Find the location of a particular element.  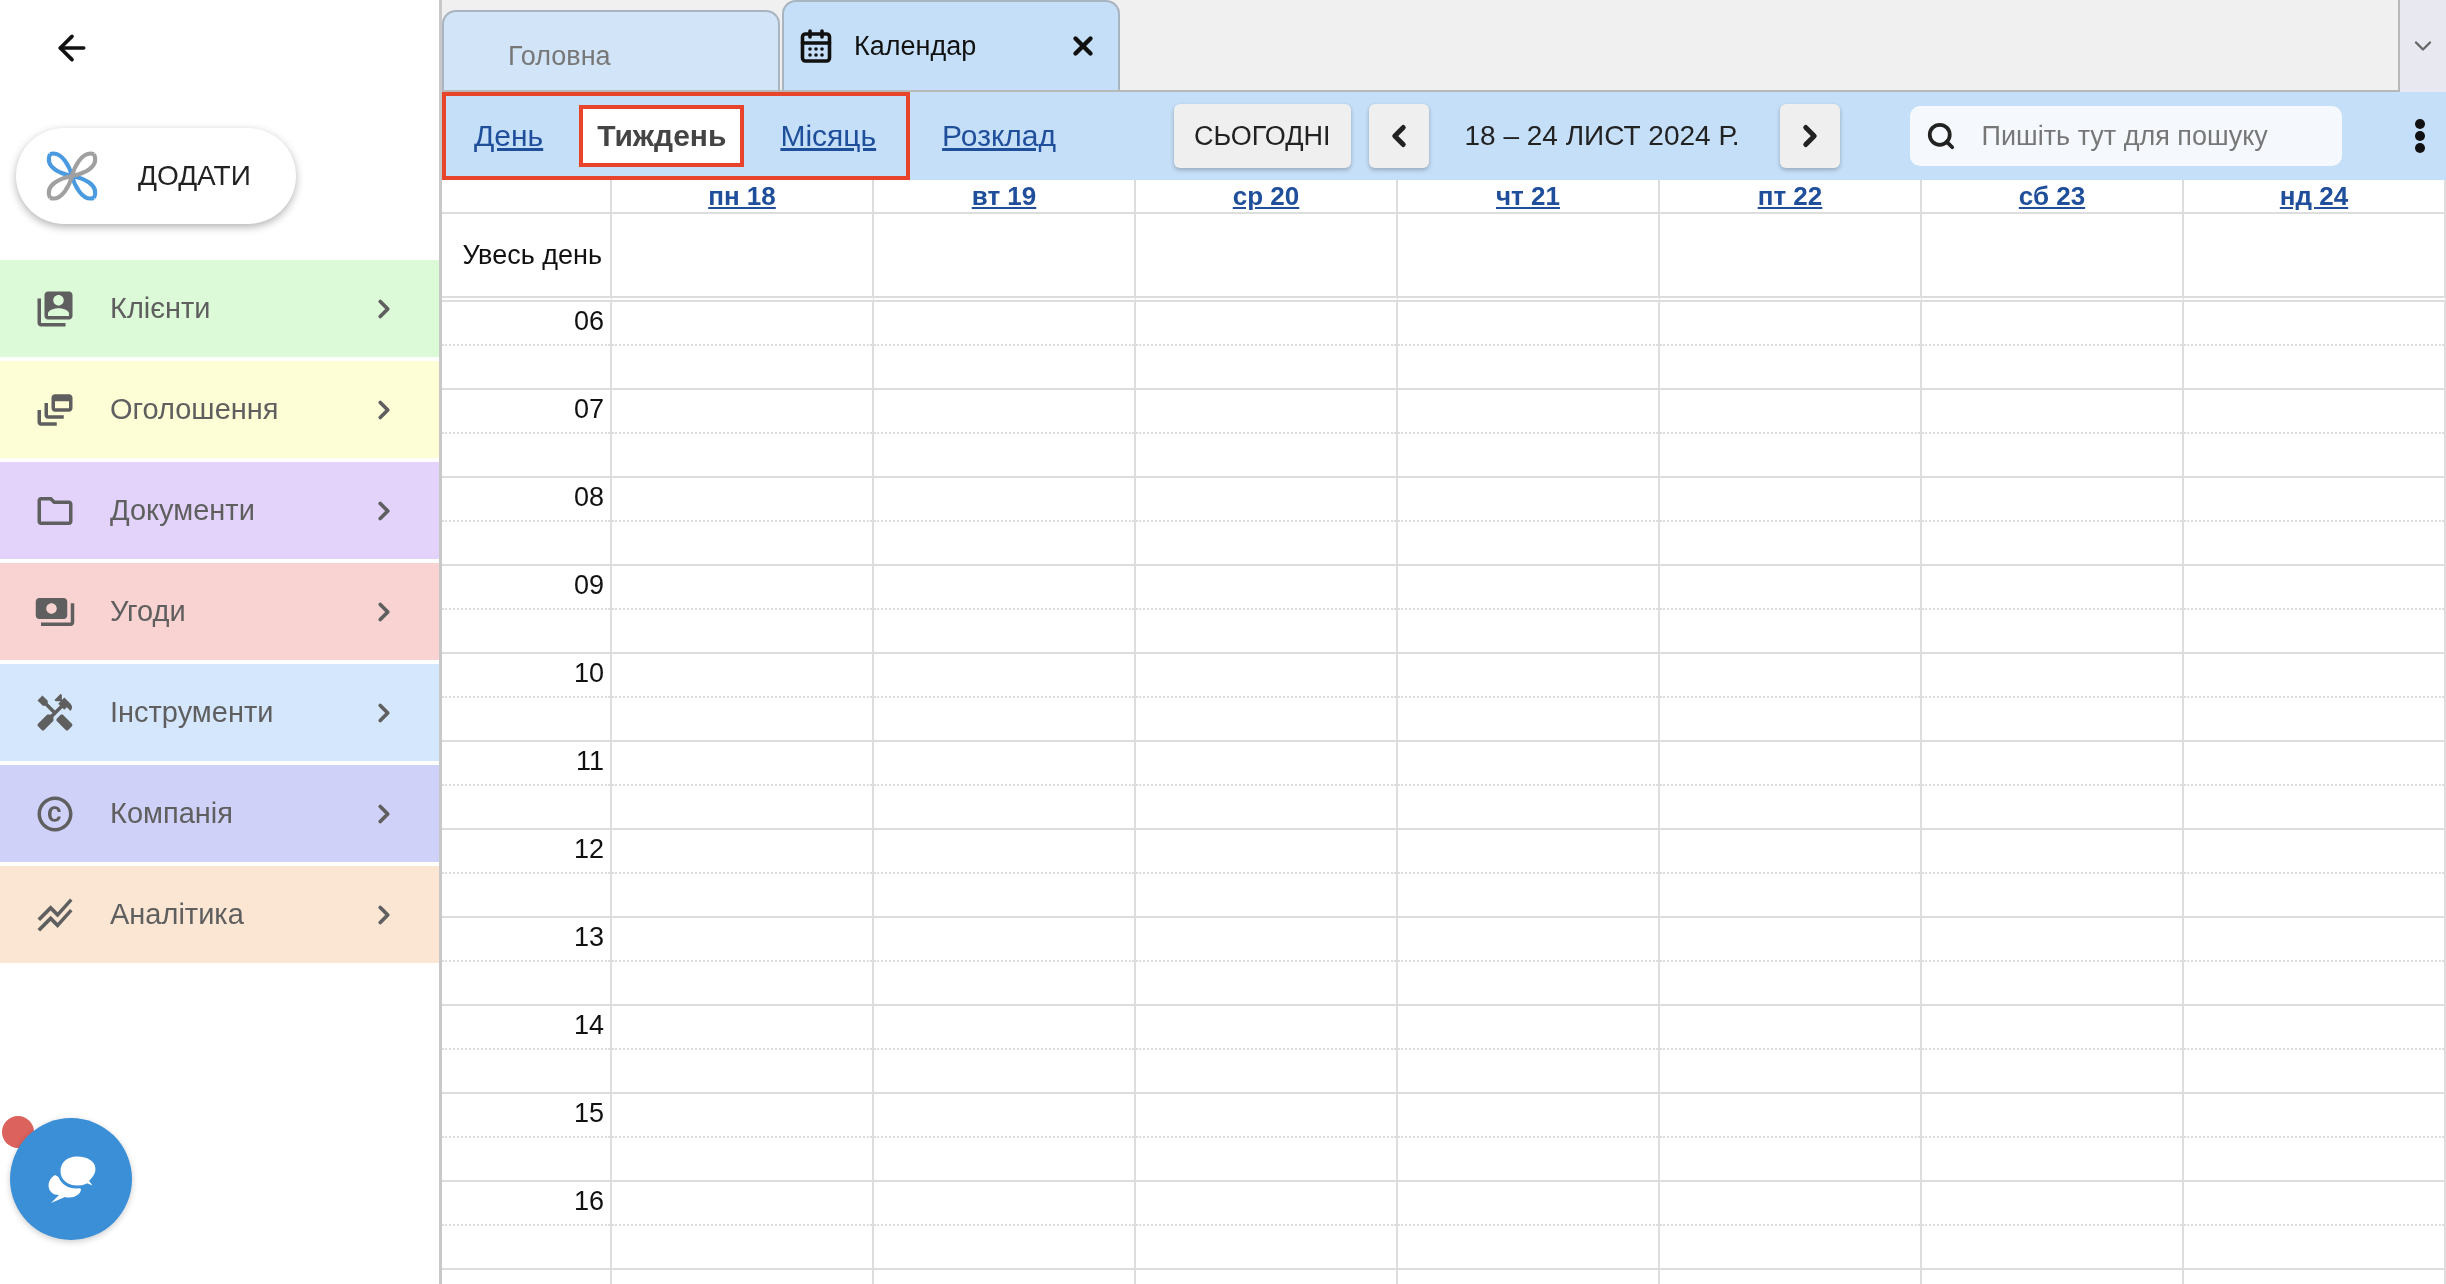

sidebar-item-label: Клієнти is located at coordinates (161, 308).